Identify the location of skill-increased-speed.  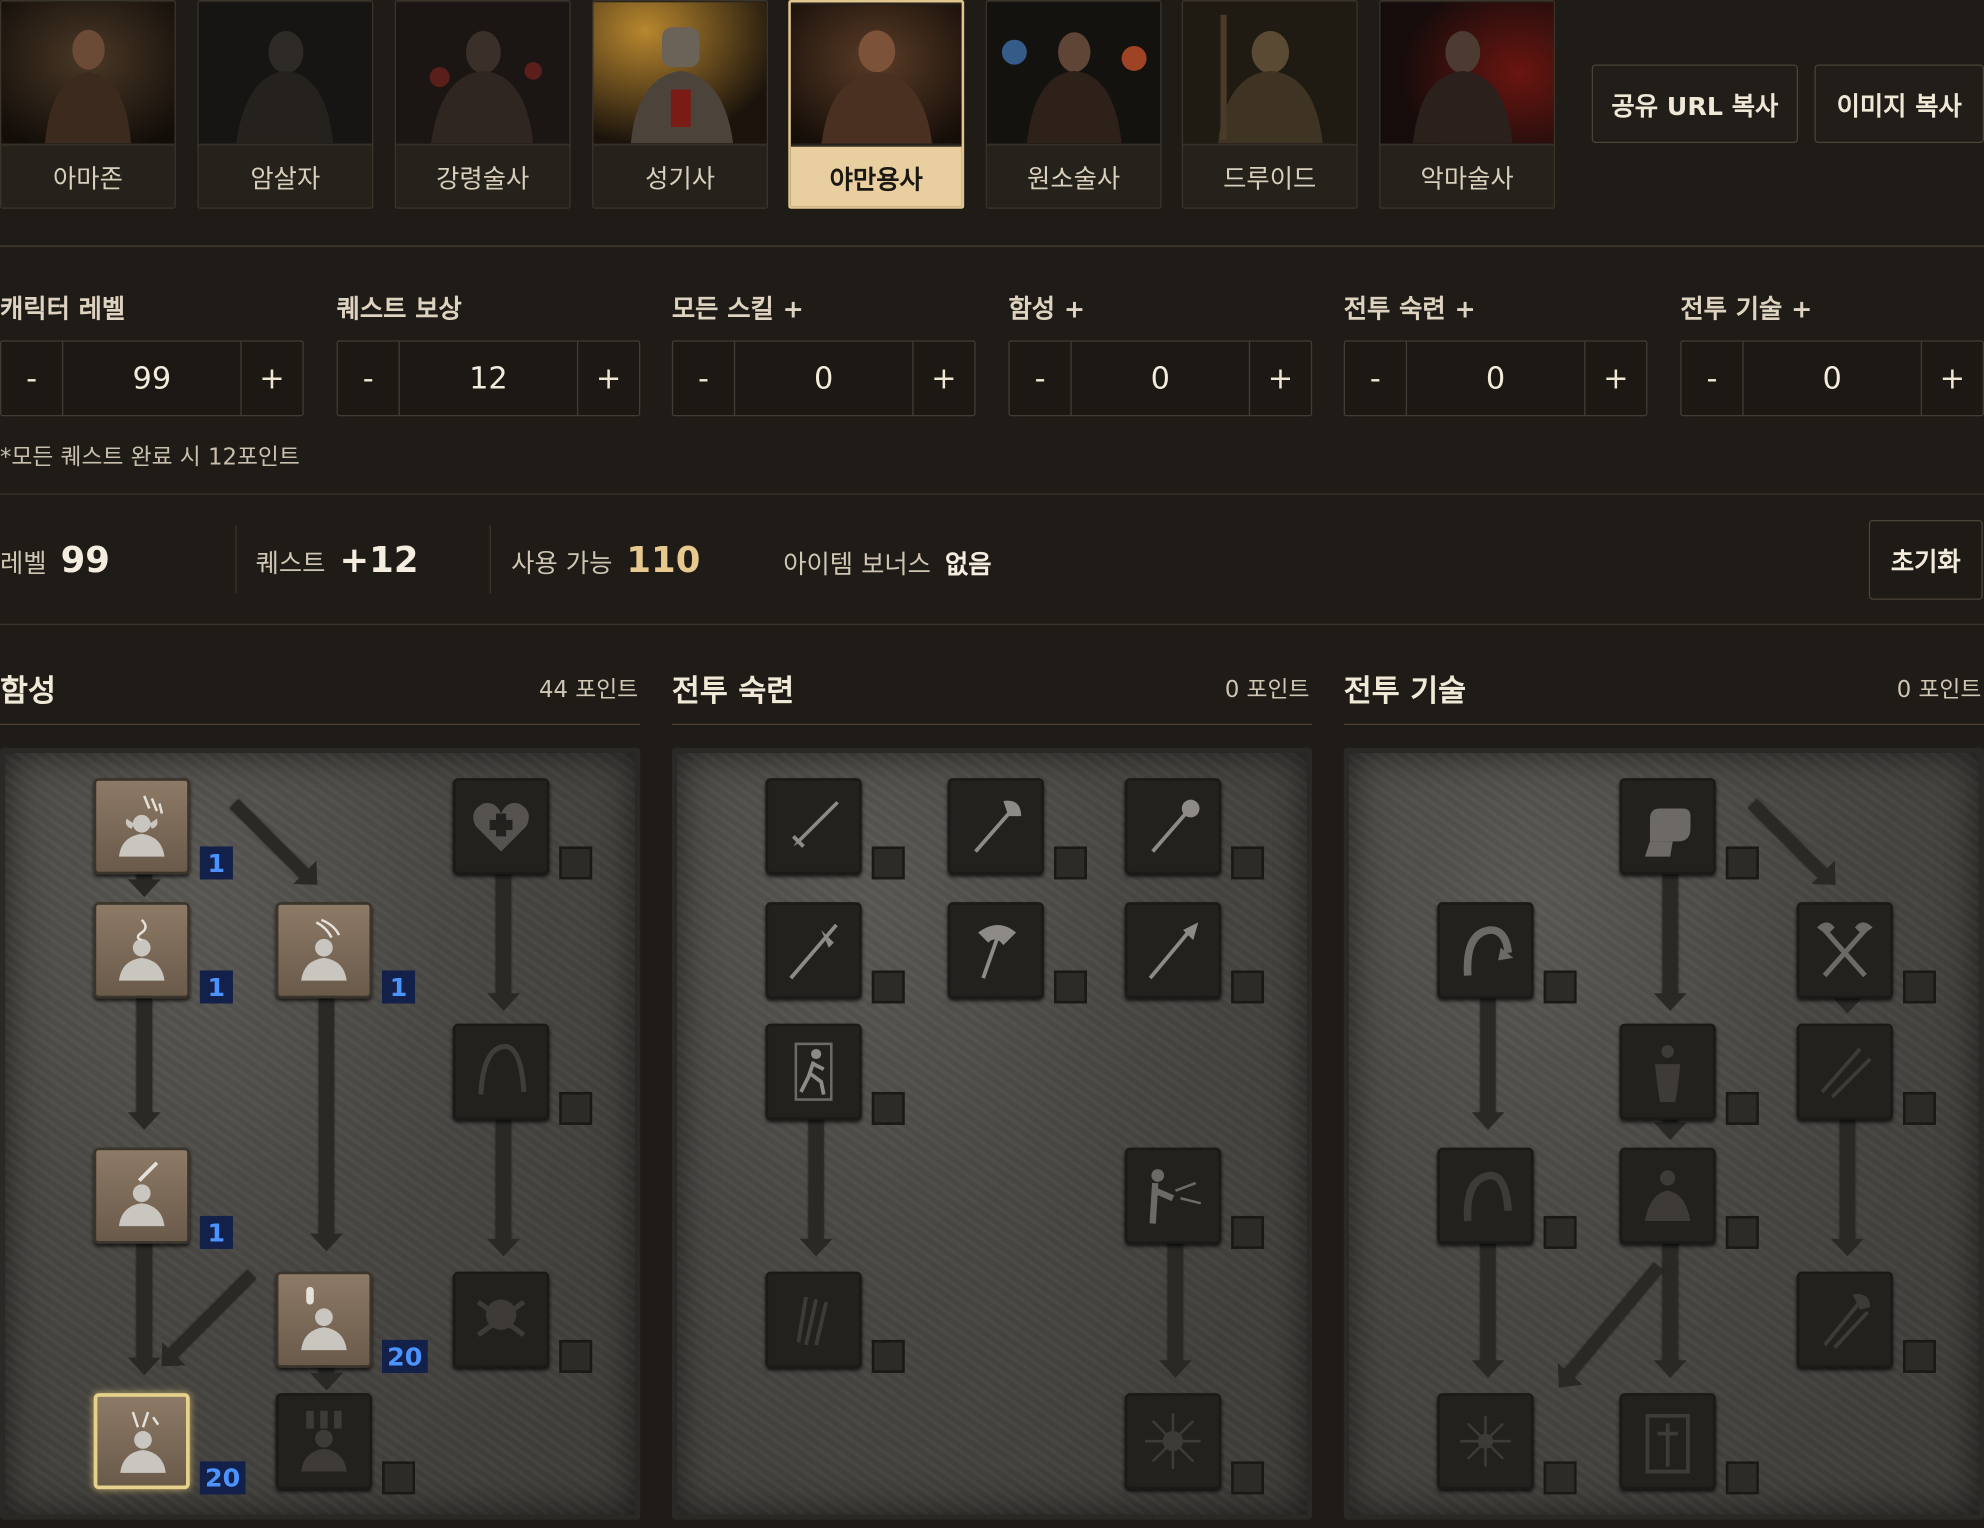
(813, 1071).